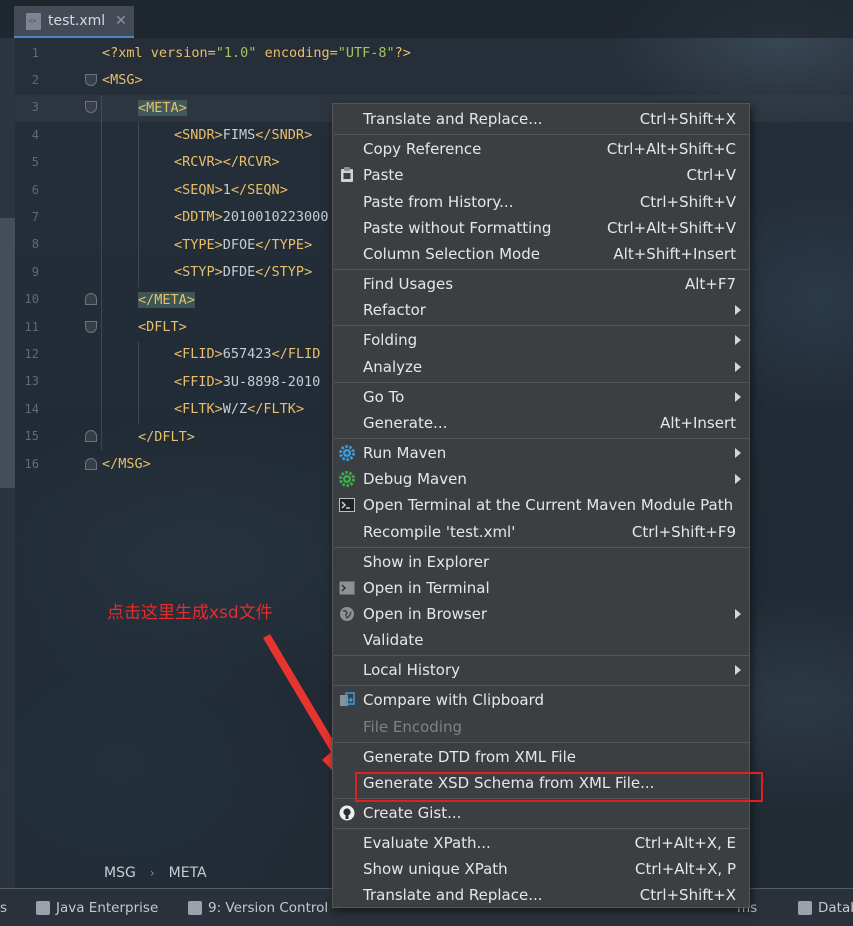 This screenshot has width=853, height=926. What do you see at coordinates (393, 640) in the screenshot?
I see `menu-item-label: Validate` at bounding box center [393, 640].